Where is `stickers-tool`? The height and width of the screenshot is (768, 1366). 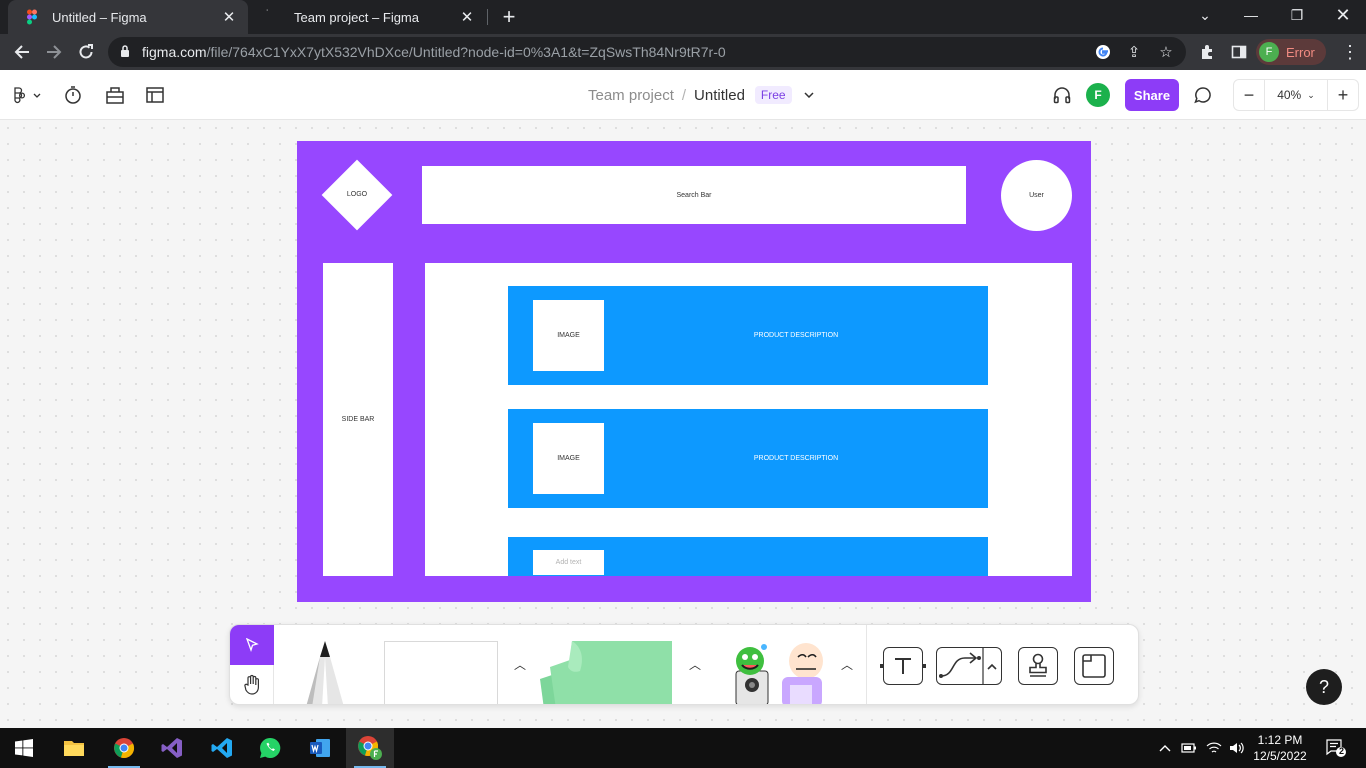
stickers-tool is located at coordinates (778, 672).